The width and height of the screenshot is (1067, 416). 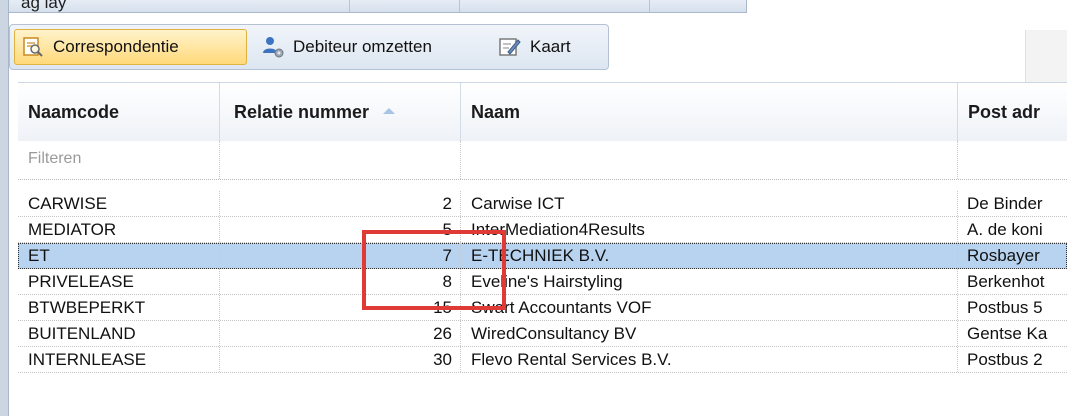 What do you see at coordinates (55, 158) in the screenshot?
I see `filter-placeholder: Filteren` at bounding box center [55, 158].